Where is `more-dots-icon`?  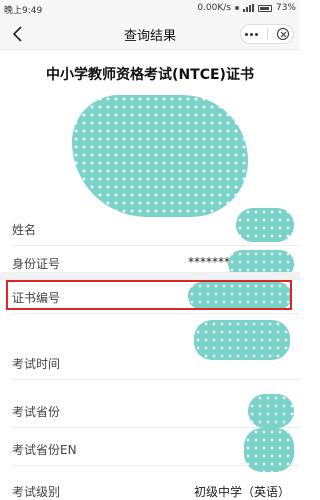
more-dots-icon is located at coordinates (252, 34).